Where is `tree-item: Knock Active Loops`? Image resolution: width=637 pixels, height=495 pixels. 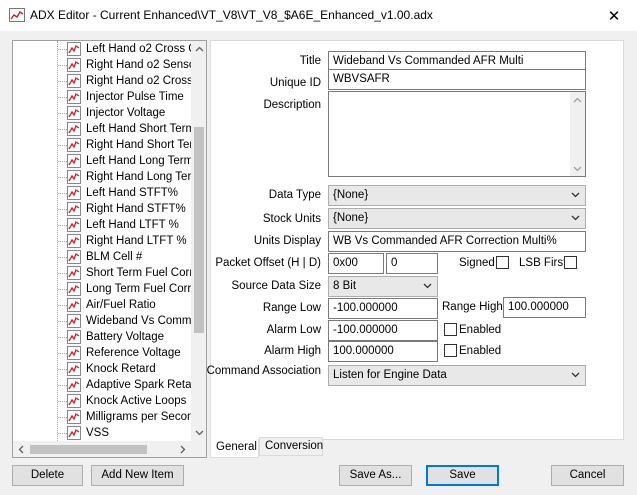 tree-item: Knock Active Loops is located at coordinates (102, 401).